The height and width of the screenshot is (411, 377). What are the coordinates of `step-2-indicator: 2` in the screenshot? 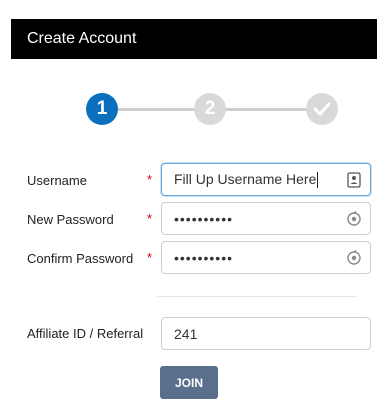 It's located at (210, 109).